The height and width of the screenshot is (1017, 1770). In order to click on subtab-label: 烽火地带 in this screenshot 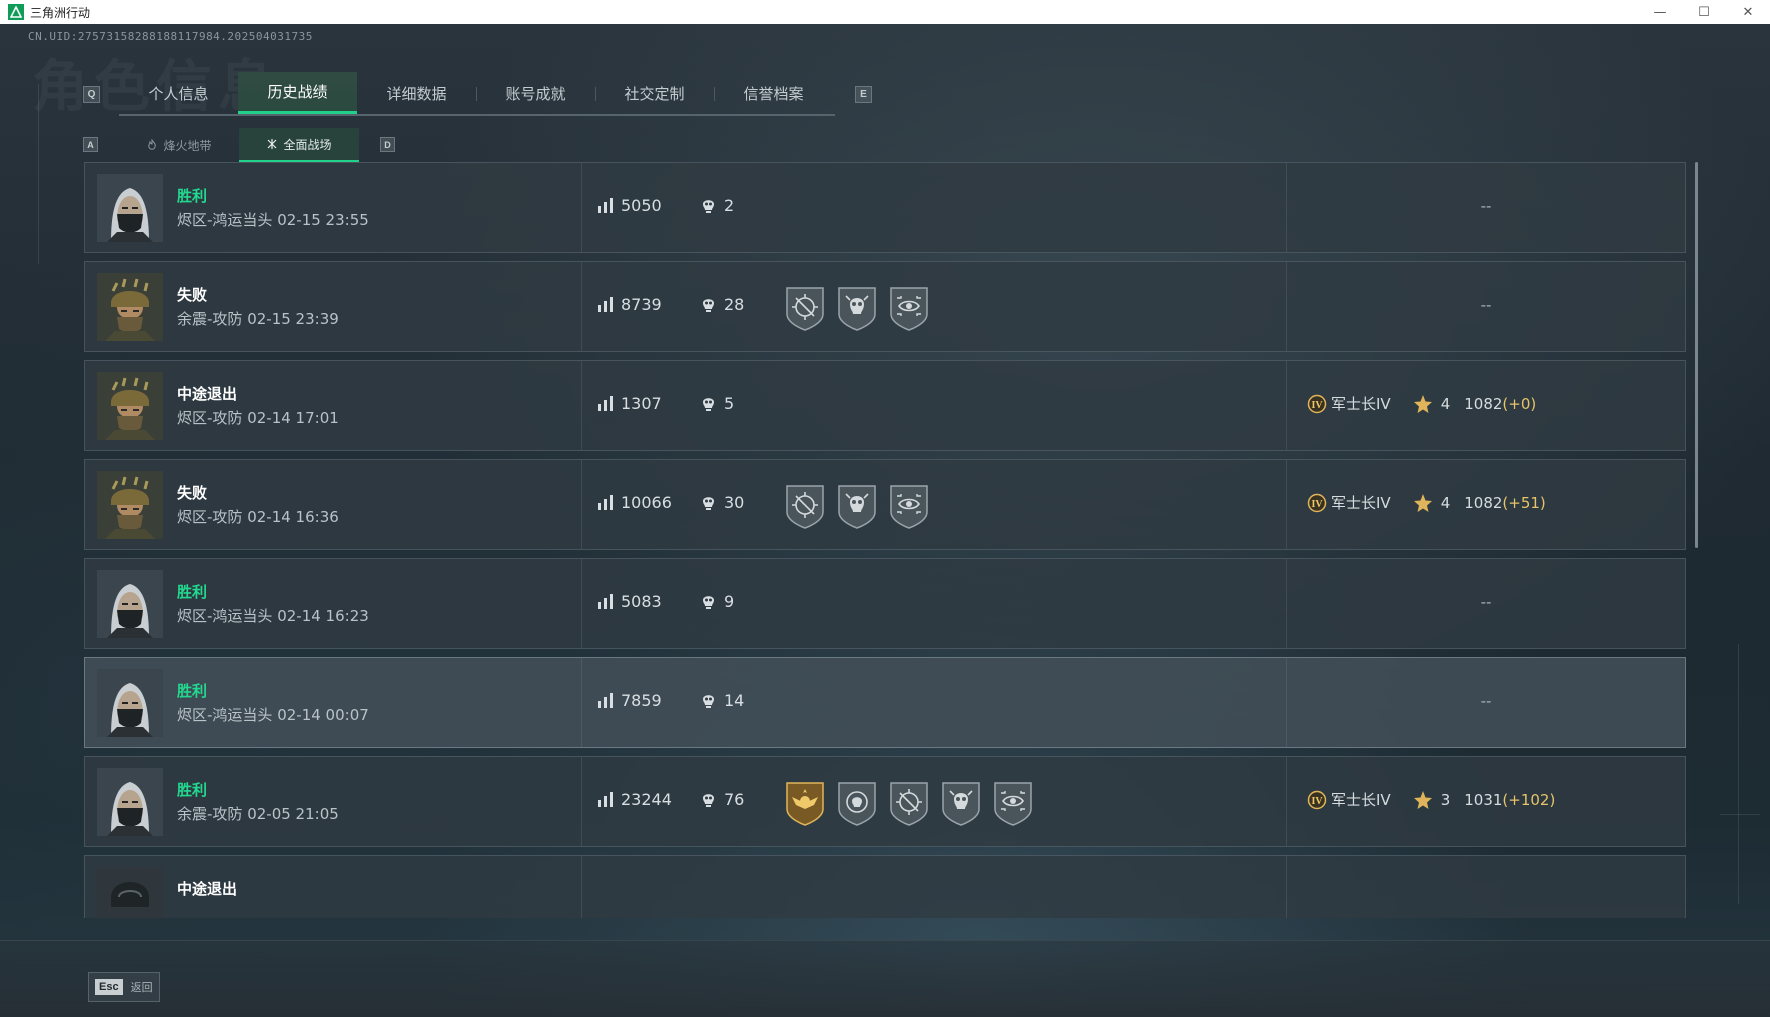, I will do `click(187, 145)`.